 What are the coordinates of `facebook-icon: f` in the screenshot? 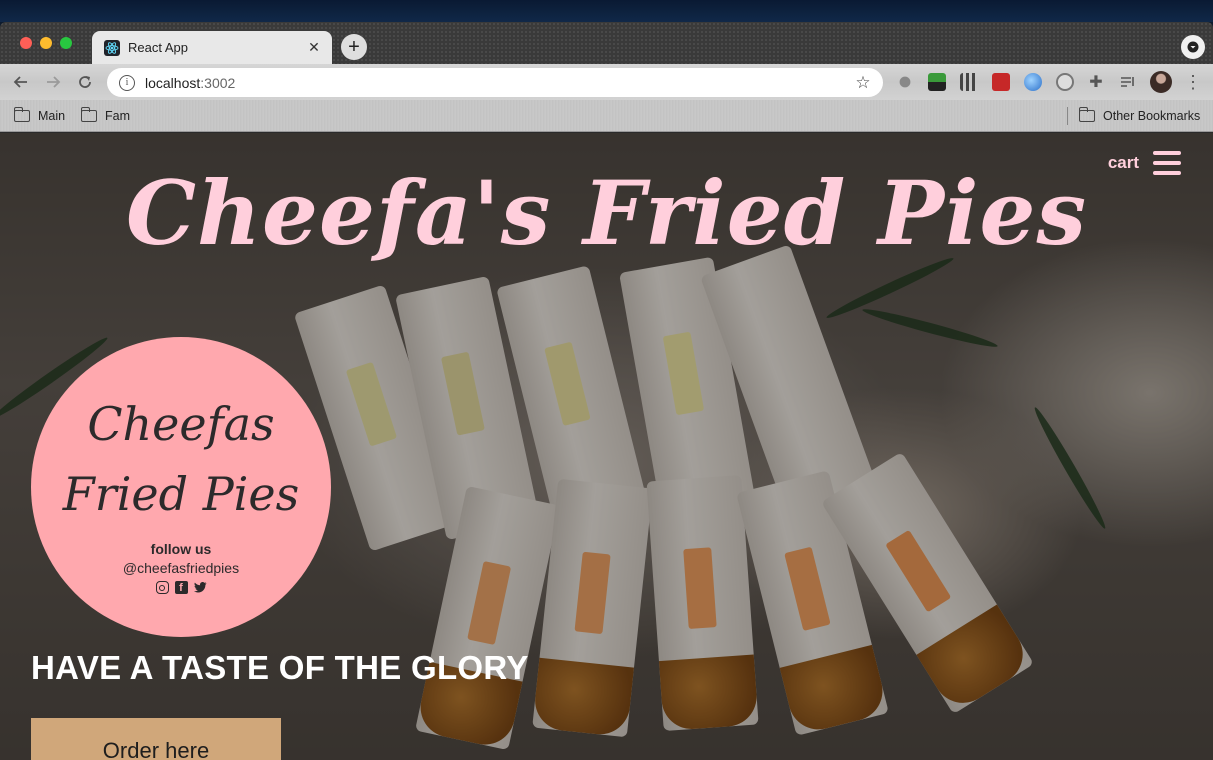 It's located at (181, 587).